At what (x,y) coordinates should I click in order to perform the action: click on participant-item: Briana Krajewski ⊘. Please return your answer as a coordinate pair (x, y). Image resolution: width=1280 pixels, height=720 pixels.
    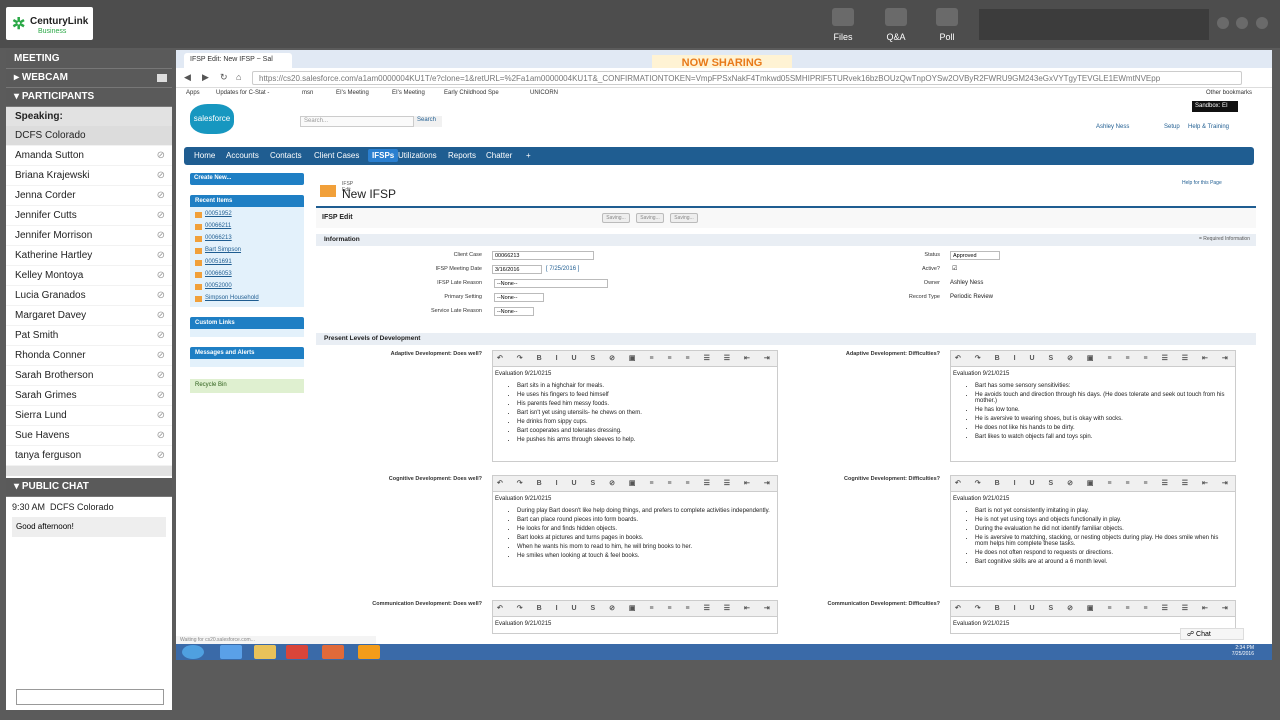
    Looking at the image, I should click on (89, 176).